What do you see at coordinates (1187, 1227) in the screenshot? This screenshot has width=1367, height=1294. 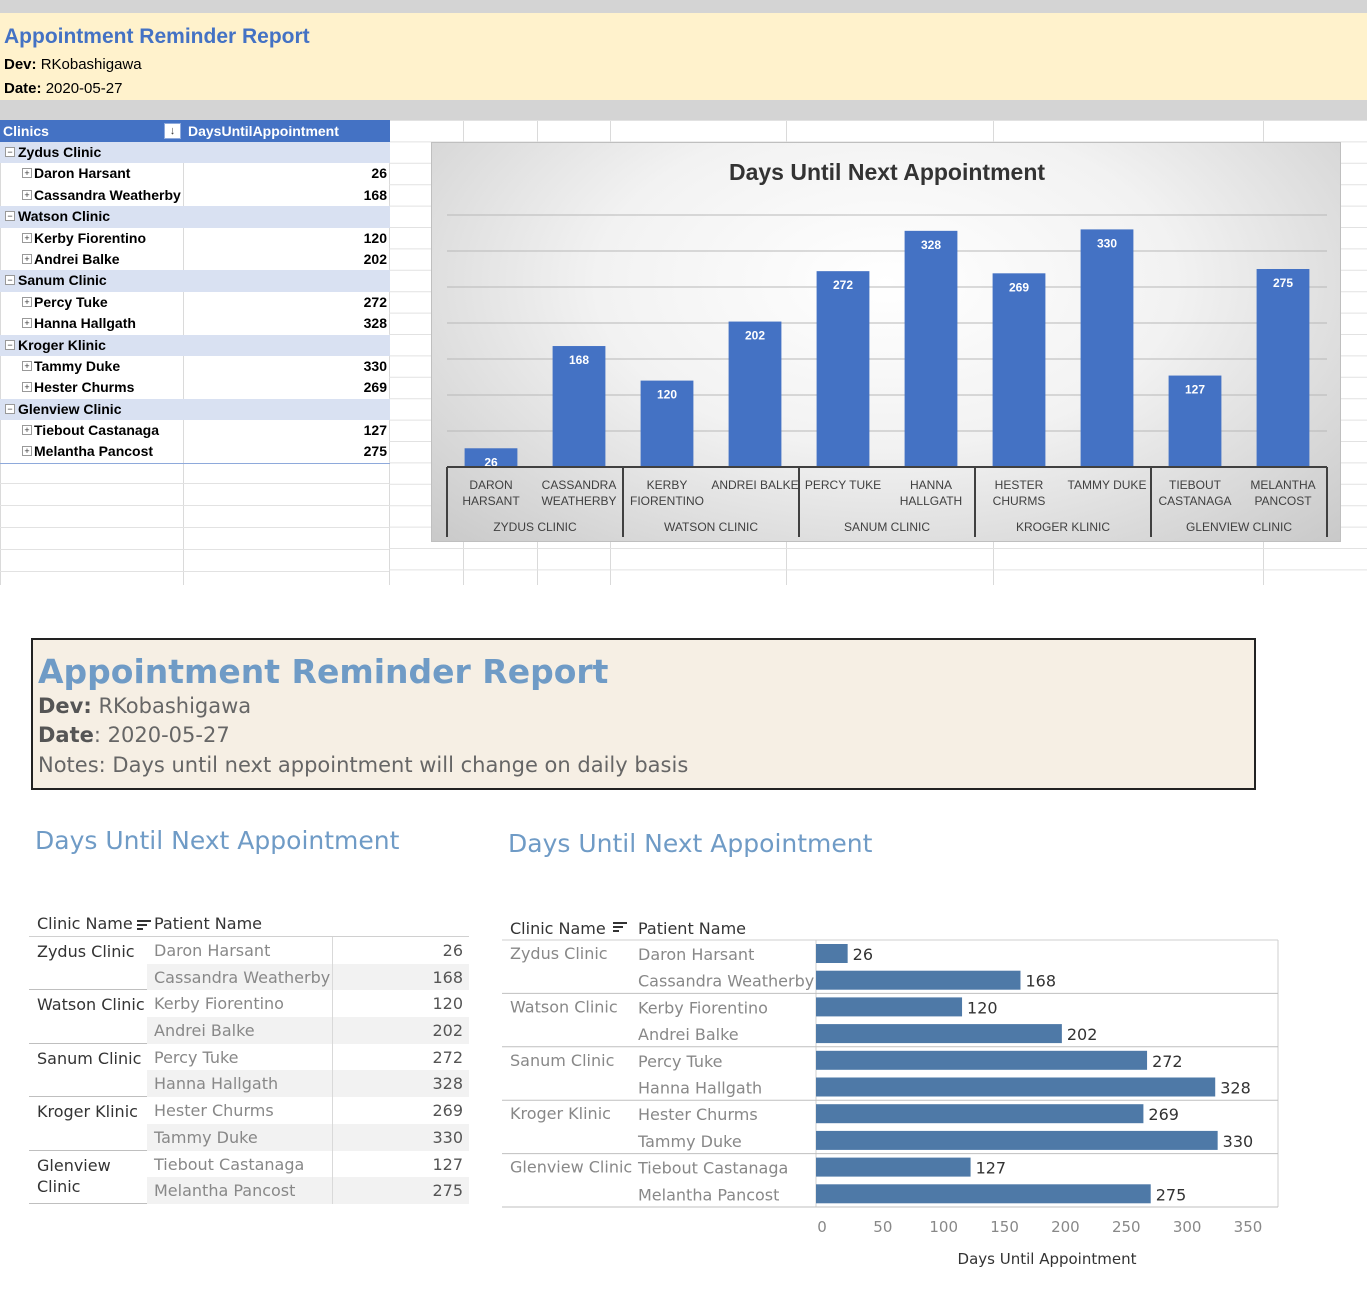 I see `chart-x-tick: 300` at bounding box center [1187, 1227].